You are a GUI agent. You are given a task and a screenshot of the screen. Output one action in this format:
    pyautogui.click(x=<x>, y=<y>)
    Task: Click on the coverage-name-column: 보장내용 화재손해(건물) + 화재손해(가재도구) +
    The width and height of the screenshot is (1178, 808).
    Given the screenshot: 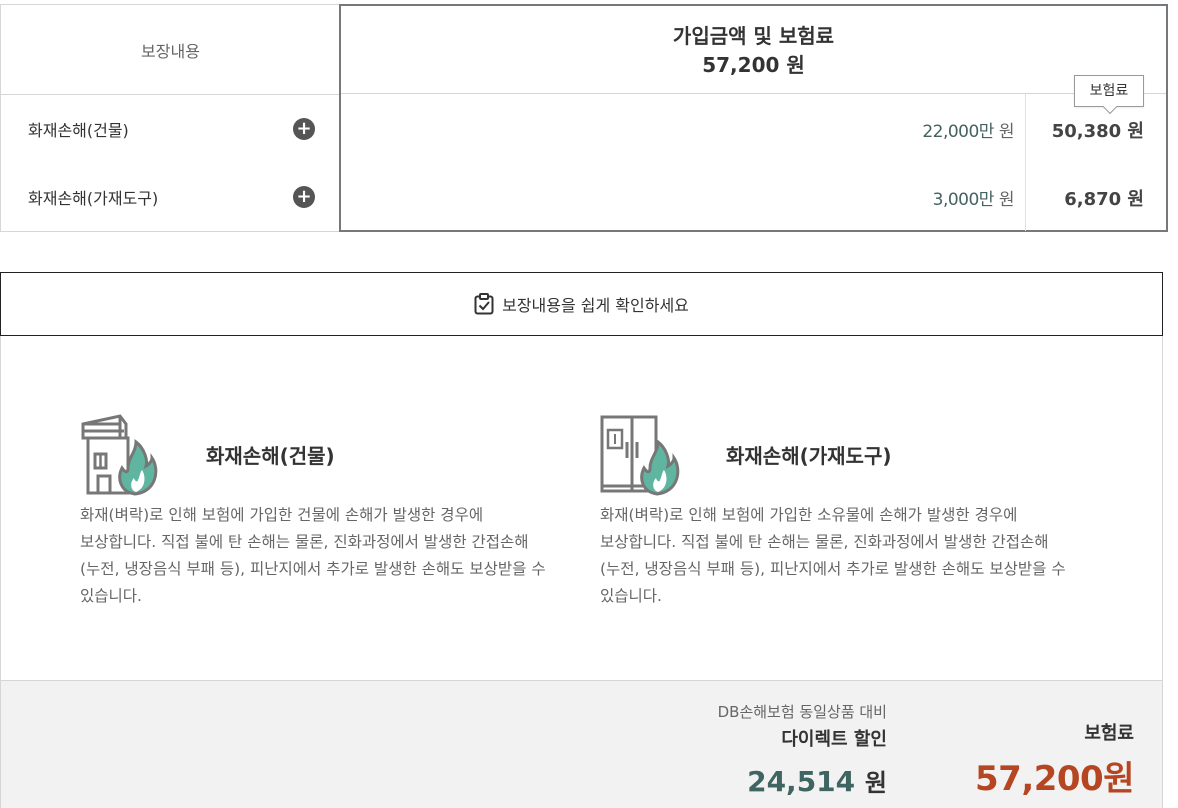 What is the action you would take?
    pyautogui.click(x=170, y=118)
    